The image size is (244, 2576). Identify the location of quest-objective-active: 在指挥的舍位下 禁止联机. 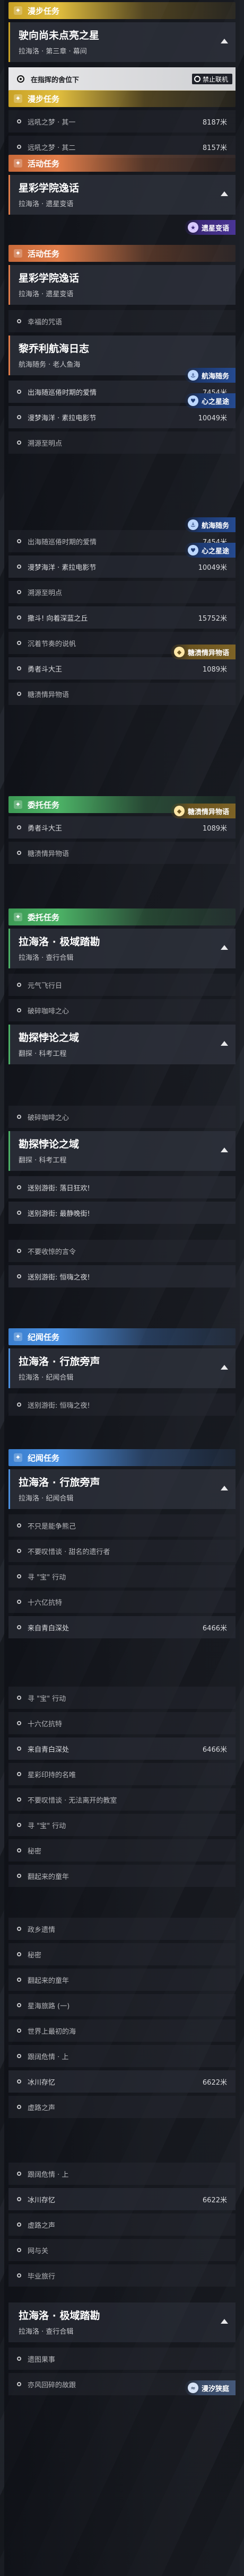
(122, 79).